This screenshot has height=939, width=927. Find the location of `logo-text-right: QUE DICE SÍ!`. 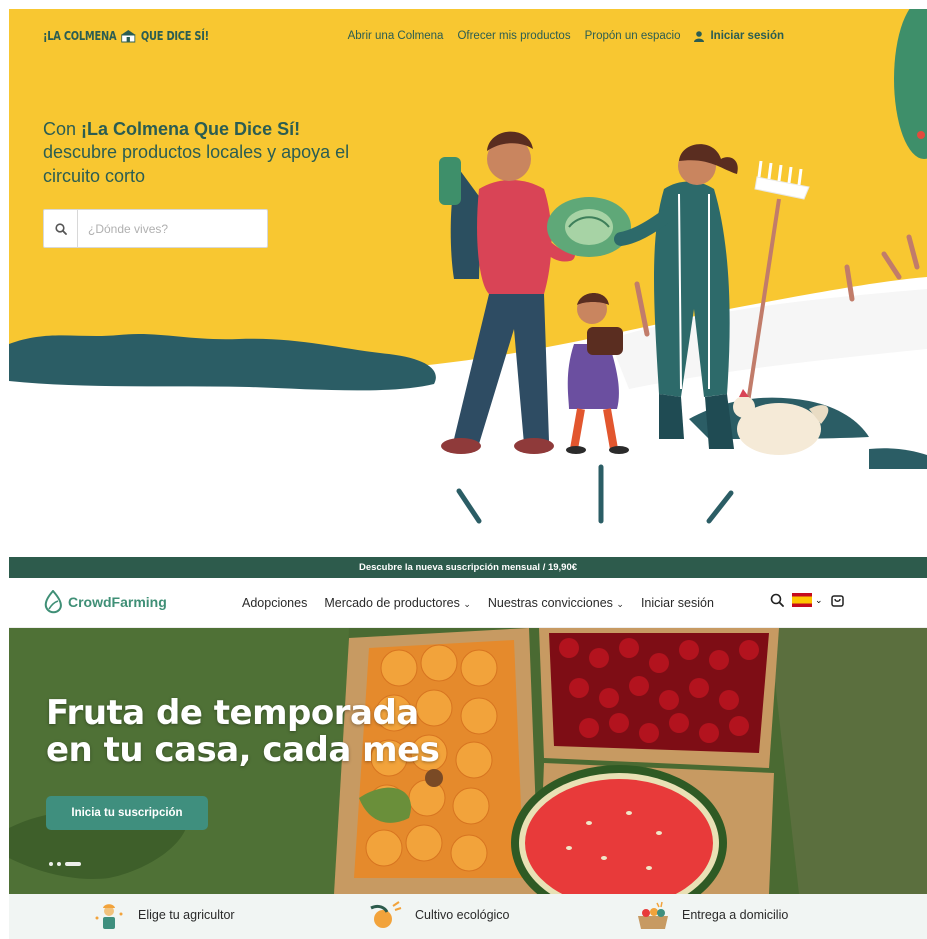

logo-text-right: QUE DICE SÍ! is located at coordinates (174, 36).